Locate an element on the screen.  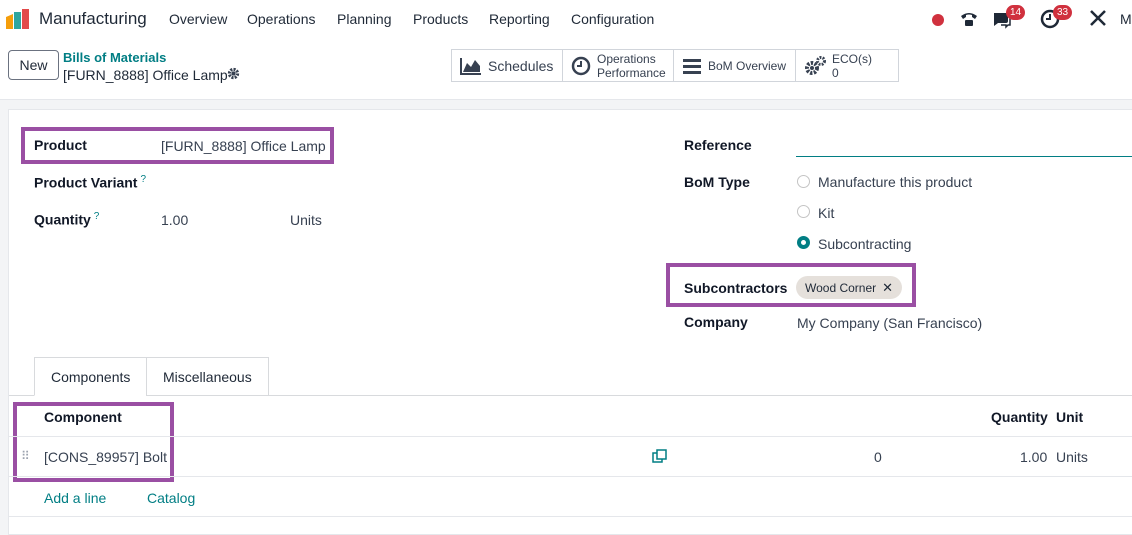
company-field: My Company (San Francisco) is located at coordinates (889, 323).